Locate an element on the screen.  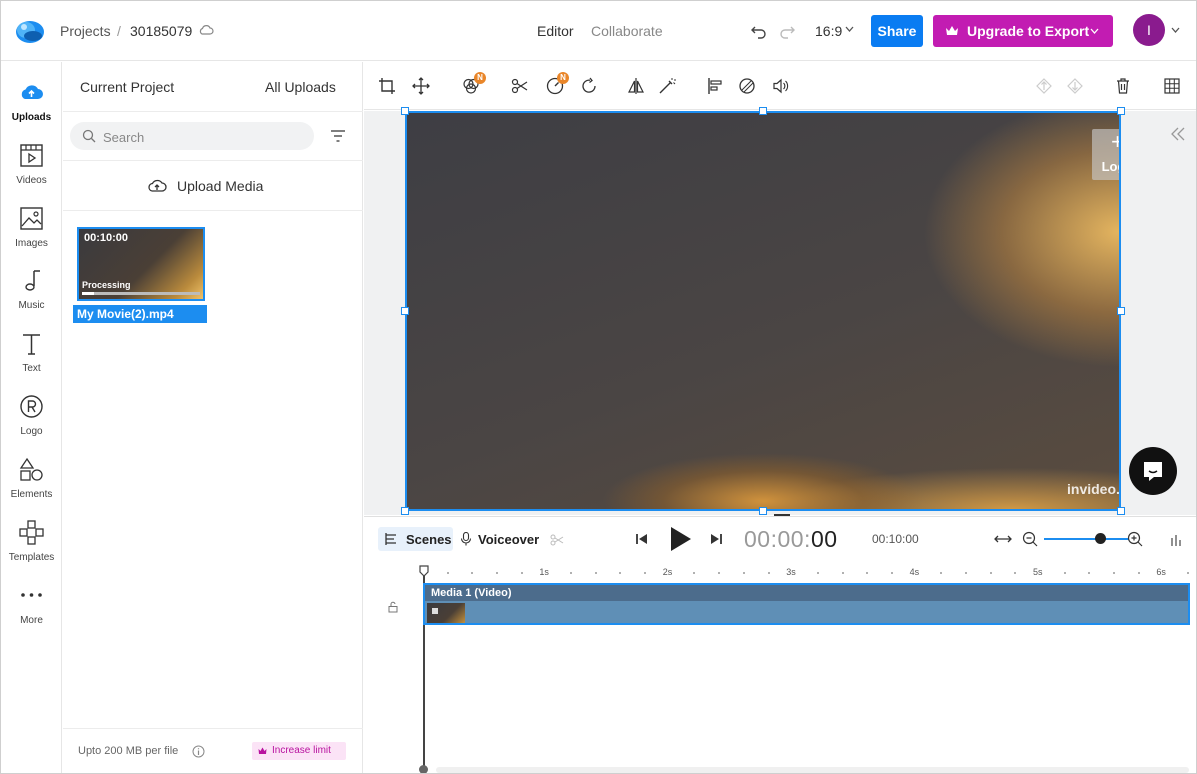
zoom-slider-track is located at coordinates (1086, 539).